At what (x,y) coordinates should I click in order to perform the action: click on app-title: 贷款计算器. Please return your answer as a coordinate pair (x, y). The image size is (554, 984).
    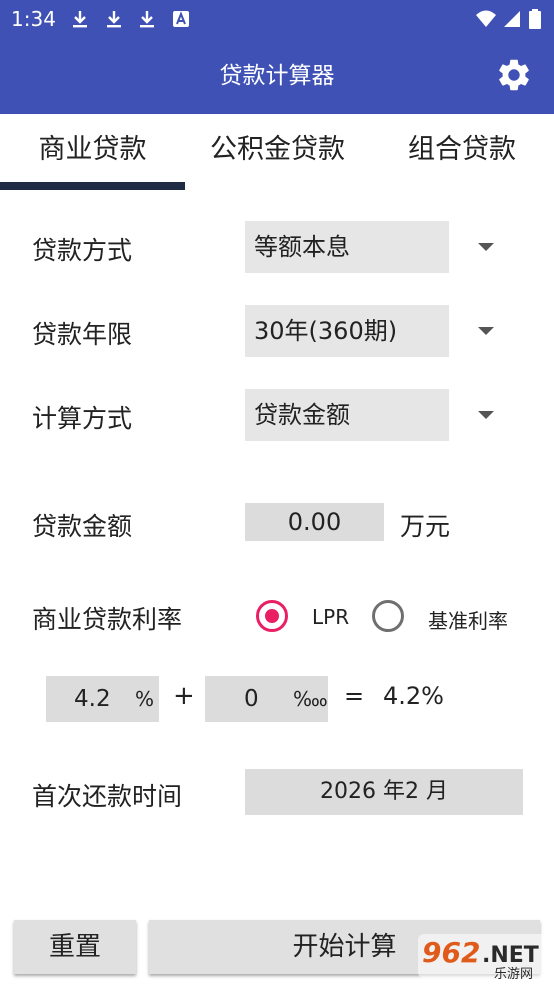
    Looking at the image, I should click on (277, 76).